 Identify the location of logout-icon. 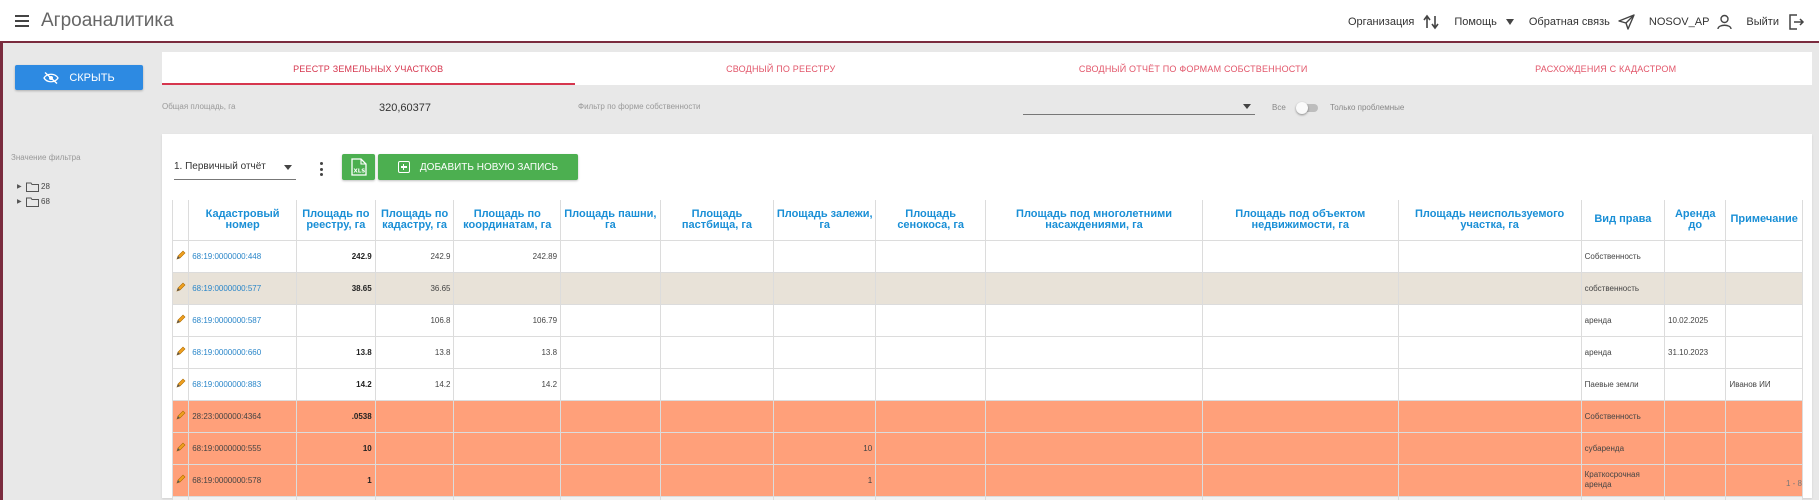
(1797, 21).